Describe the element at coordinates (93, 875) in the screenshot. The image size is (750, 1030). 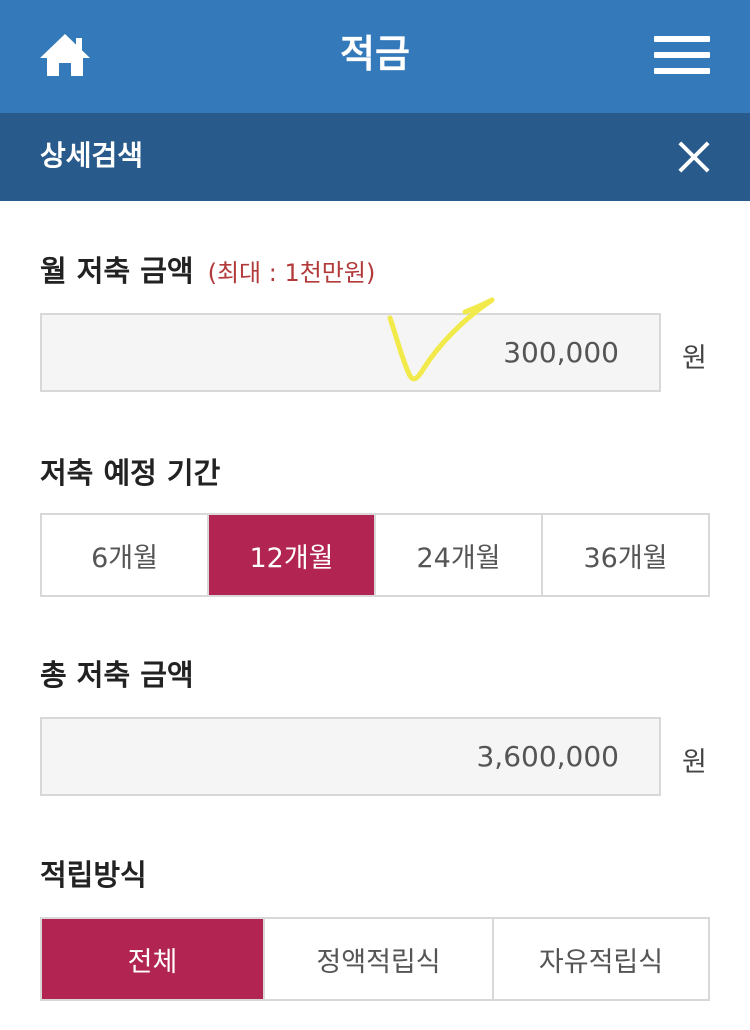
I see `method-label: 적립방식` at that location.